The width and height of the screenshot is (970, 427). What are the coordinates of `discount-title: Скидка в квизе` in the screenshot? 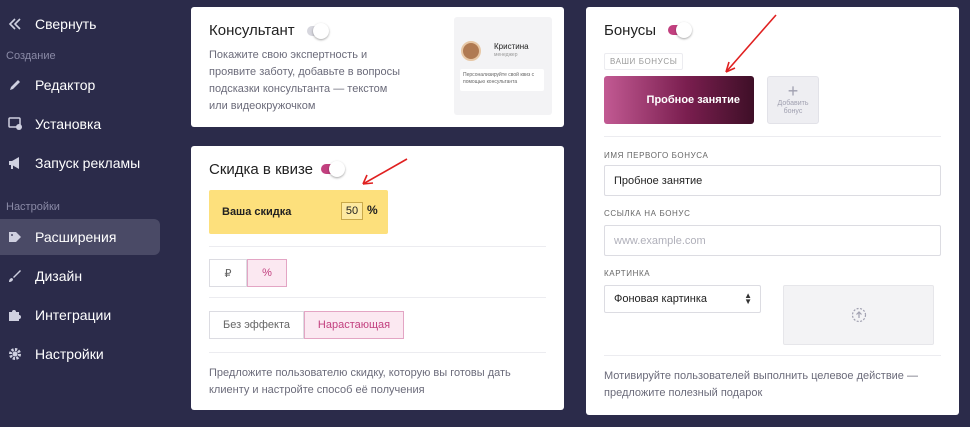 It's located at (261, 169).